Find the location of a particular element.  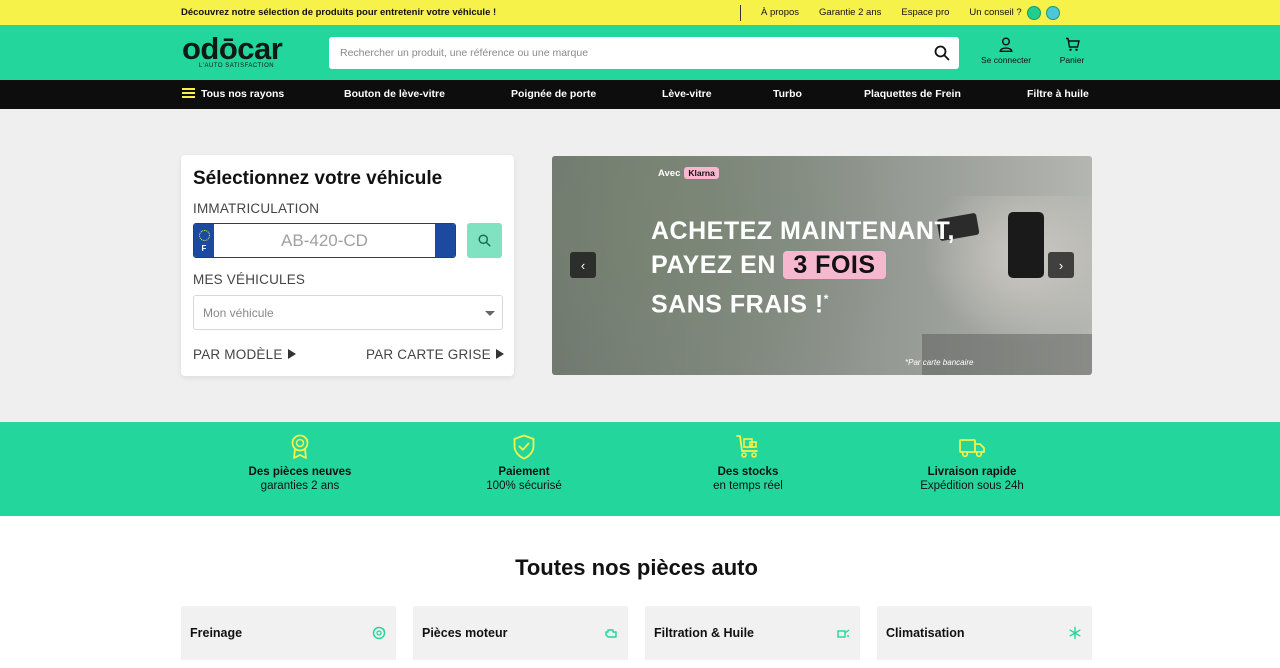

shield-check-icon is located at coordinates (524, 447).